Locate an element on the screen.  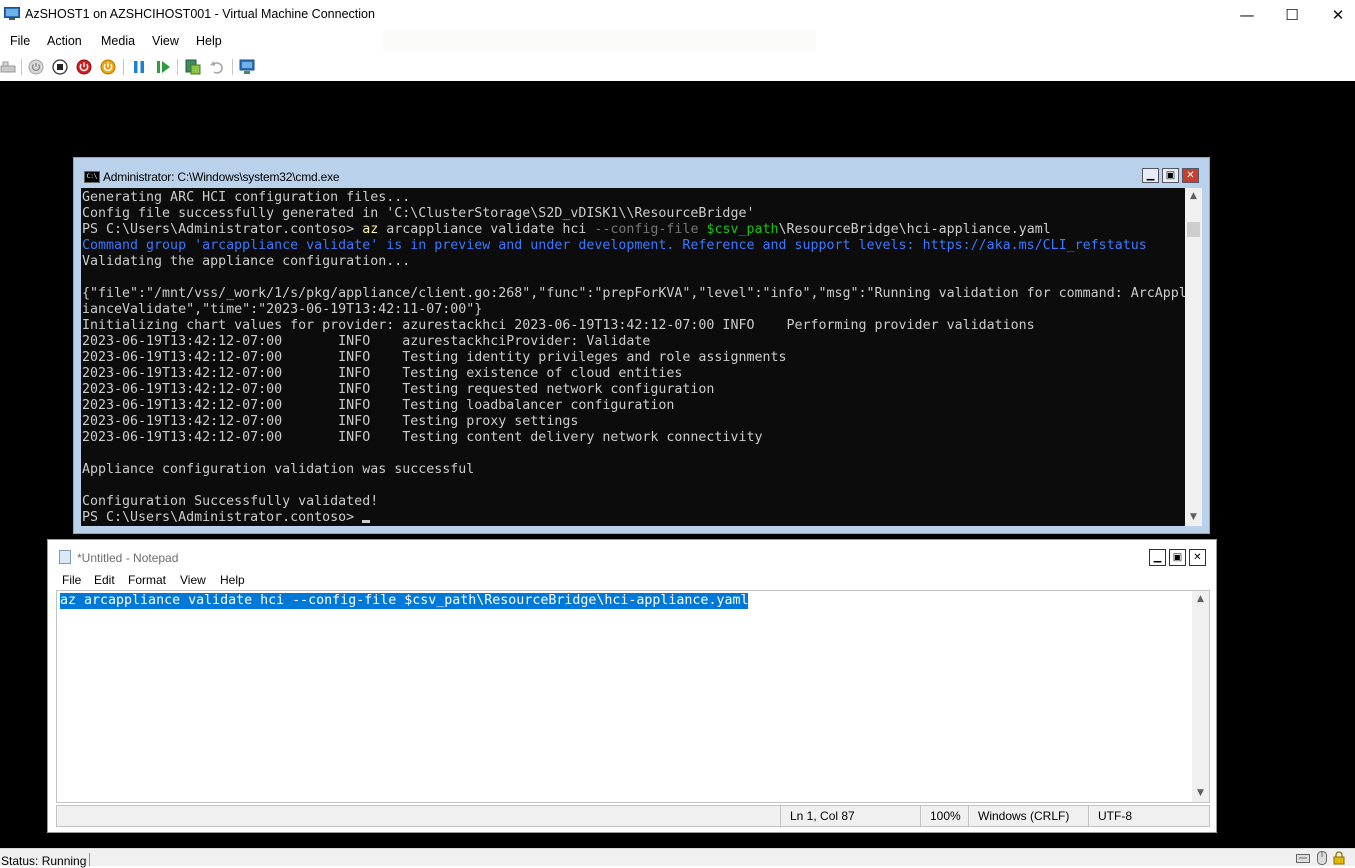
console-line: Configuration Successfully validated! is located at coordinates (636, 502).